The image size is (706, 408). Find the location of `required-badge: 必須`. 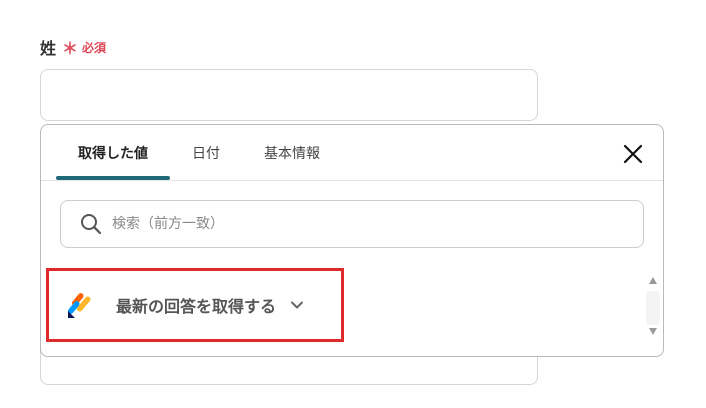

required-badge: 必須 is located at coordinates (94, 47).